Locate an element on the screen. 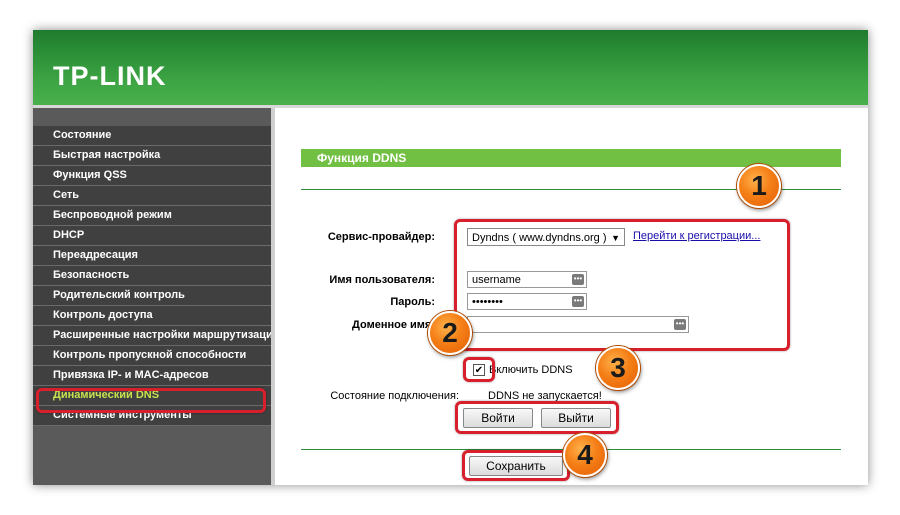 The height and width of the screenshot is (515, 900). step-badge-3: 3 is located at coordinates (618, 368).